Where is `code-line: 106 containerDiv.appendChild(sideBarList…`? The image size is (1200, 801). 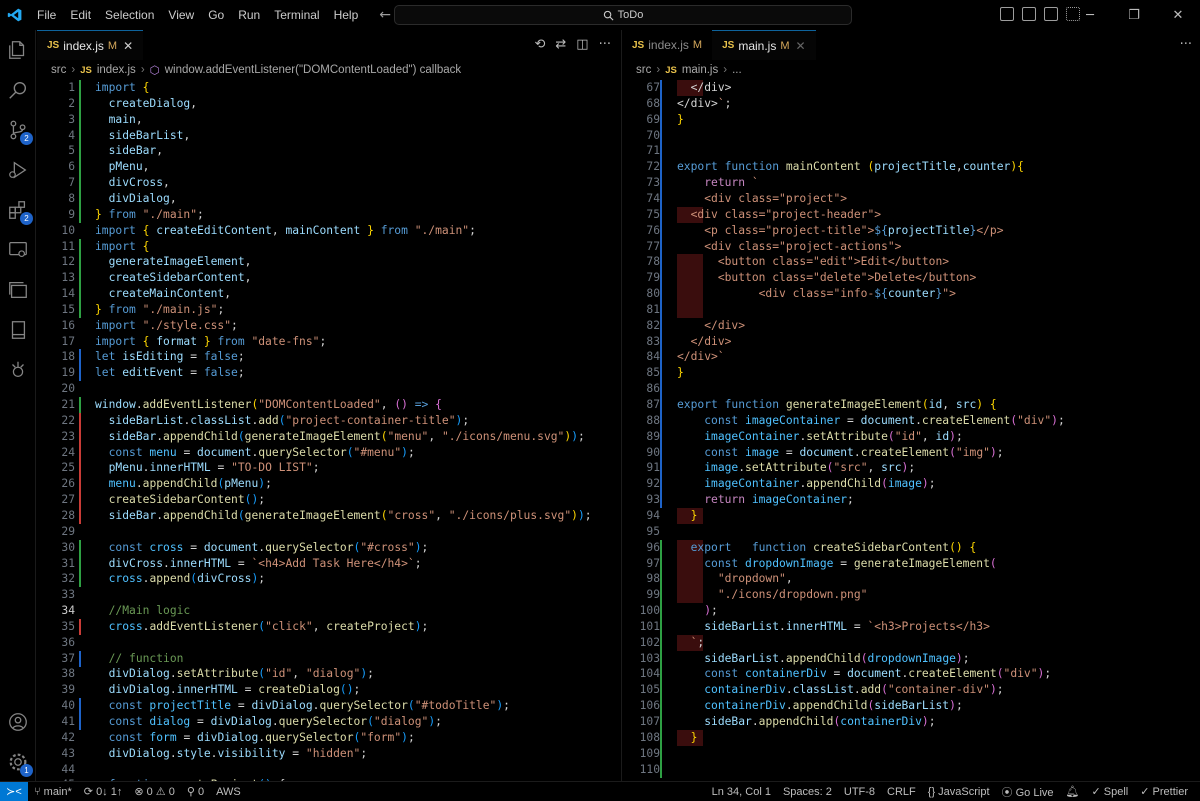
code-line: 106 containerDiv.appendChild(sideBarList… is located at coordinates (911, 706).